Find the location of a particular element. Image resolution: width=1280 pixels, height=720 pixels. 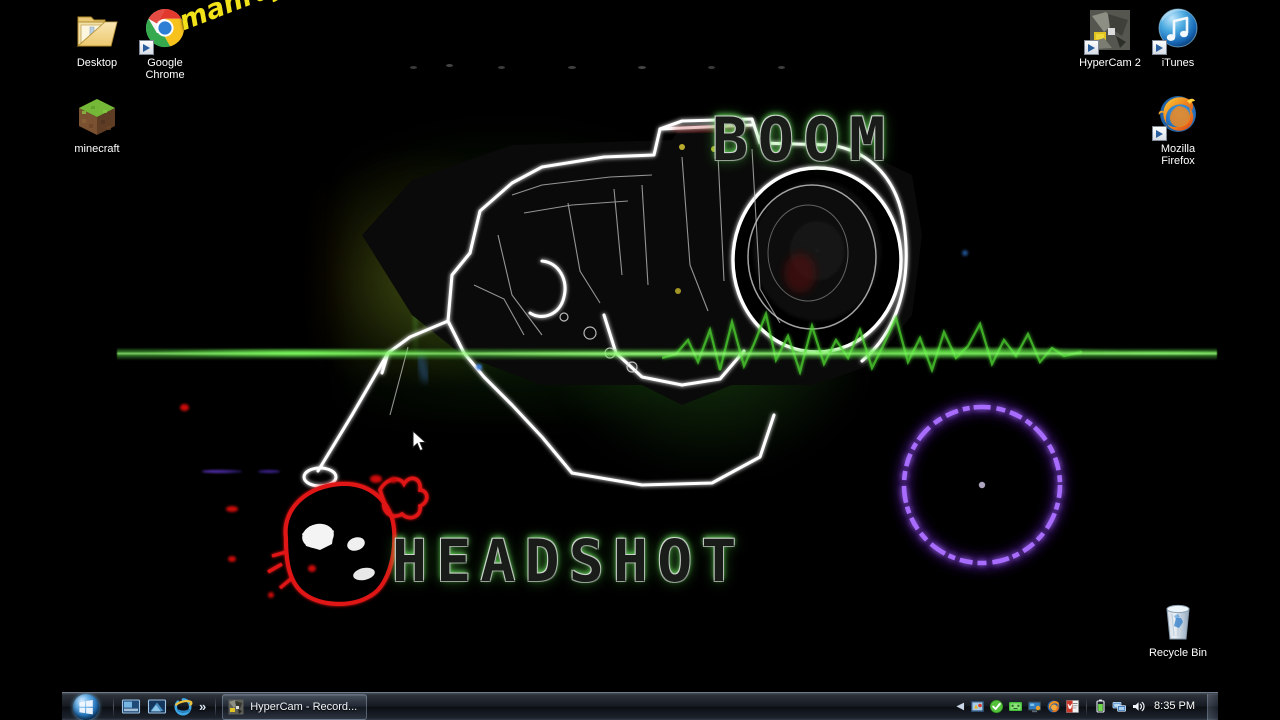

firefox-icon is located at coordinates (1177, 116).